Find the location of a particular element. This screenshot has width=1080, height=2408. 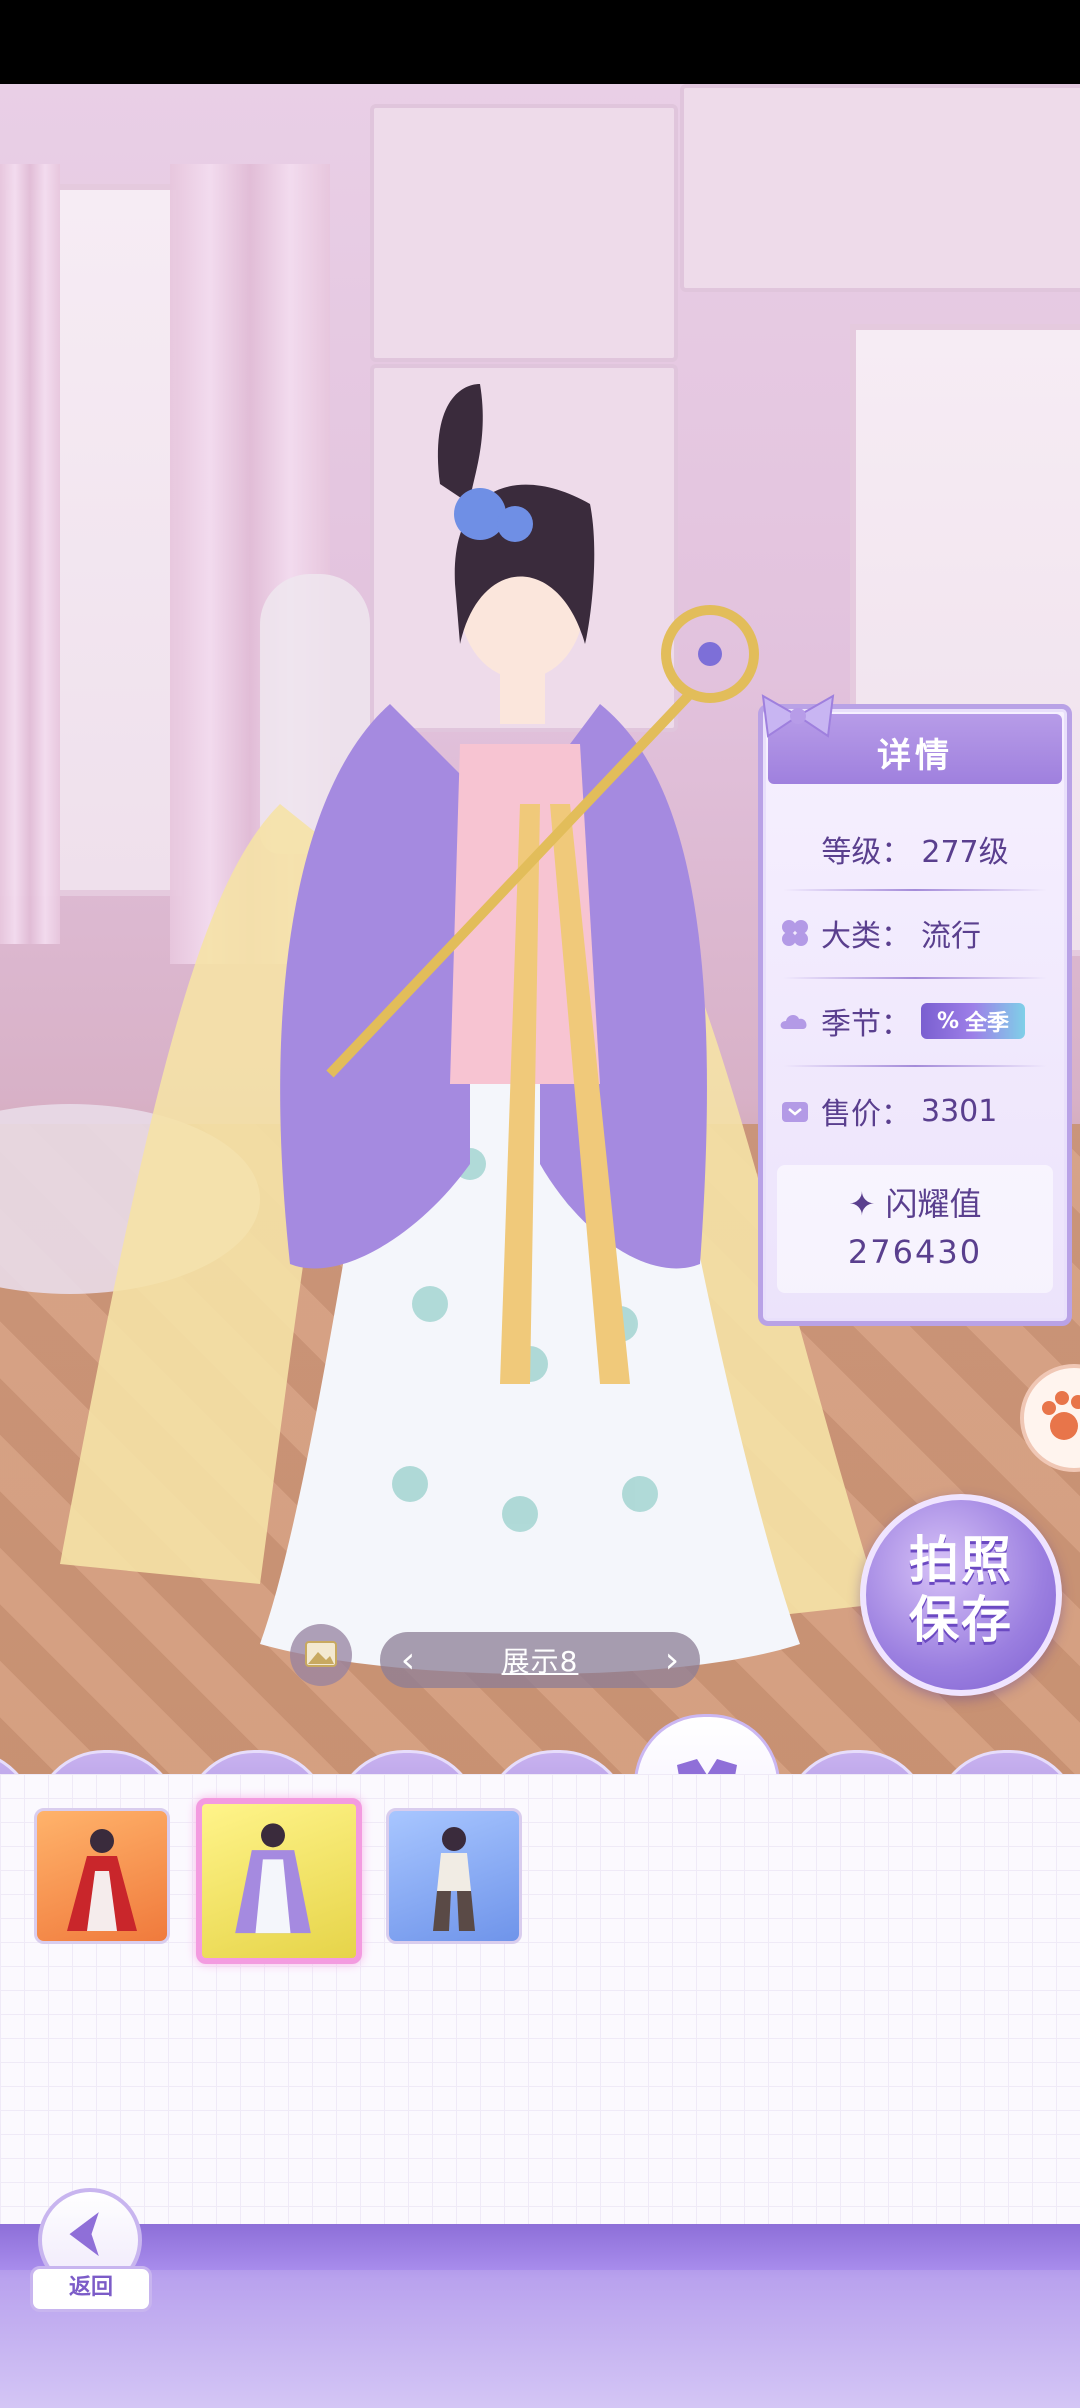

sparkle-icon: ✦ is located at coordinates (867, 1204).